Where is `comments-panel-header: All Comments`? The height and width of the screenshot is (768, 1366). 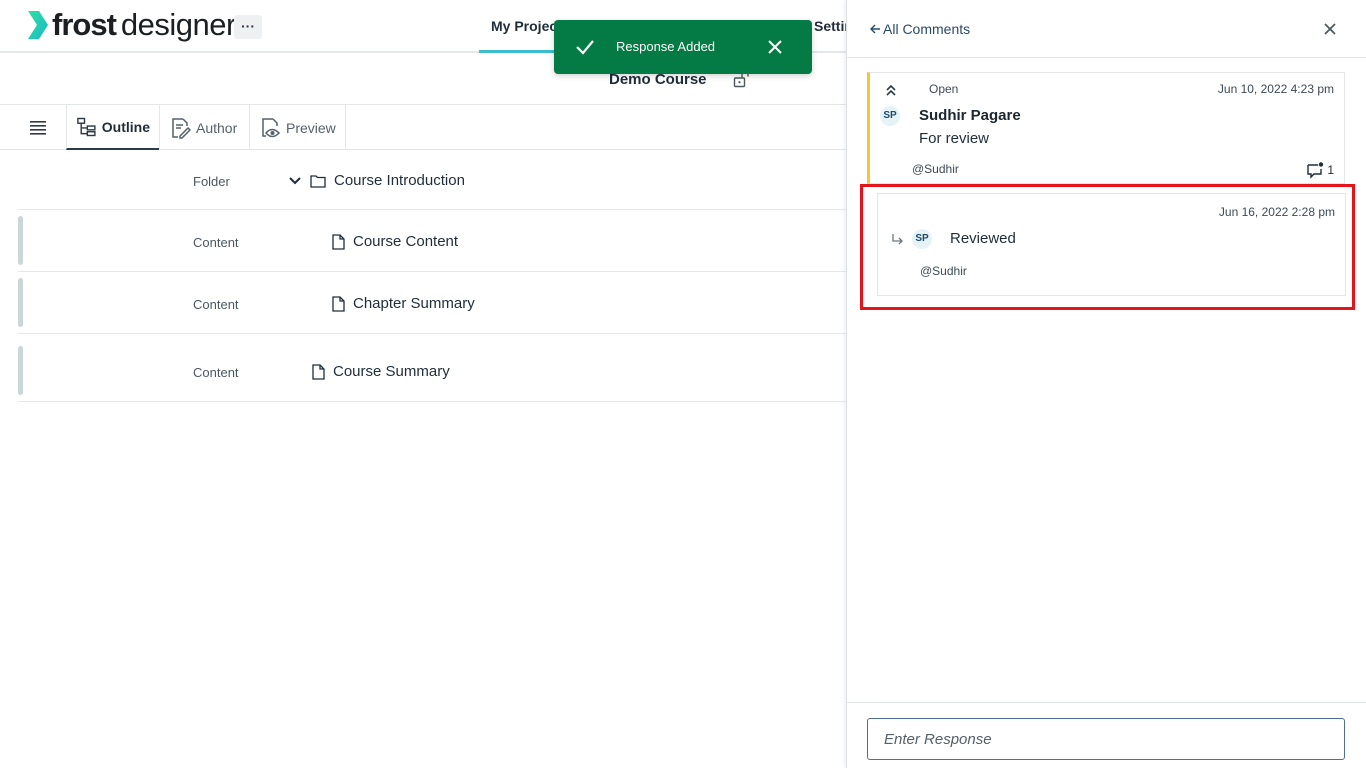
comments-panel-header: All Comments is located at coordinates (1106, 29).